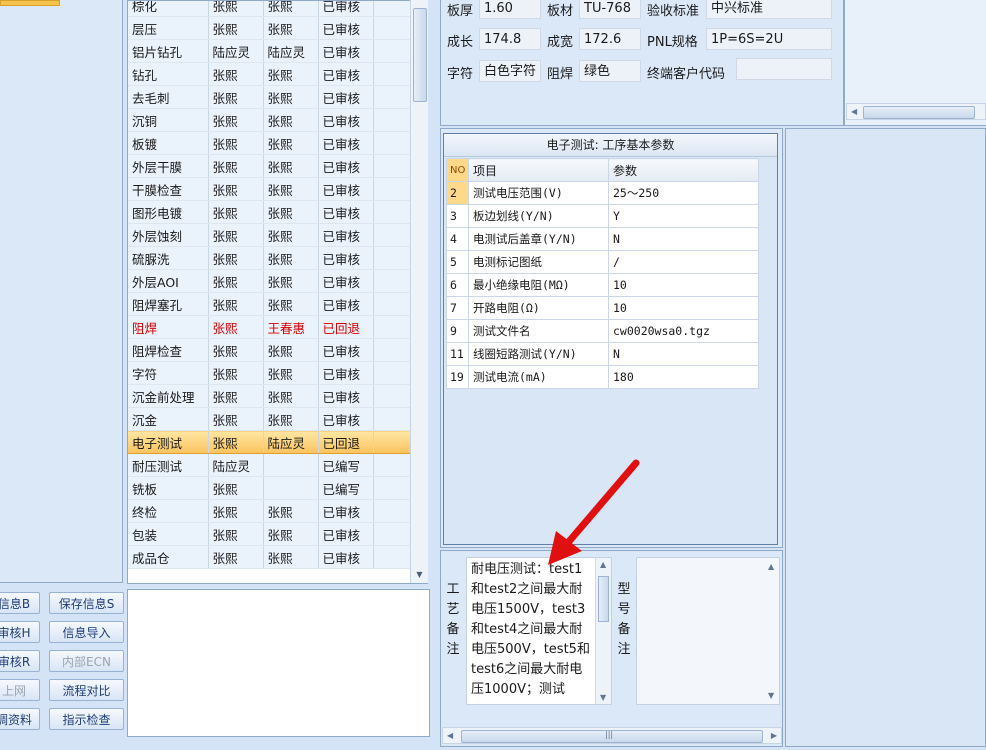  What do you see at coordinates (269, 235) in the screenshot?
I see `table-row: 外层蚀刻 张熙 张熙 已审核` at bounding box center [269, 235].